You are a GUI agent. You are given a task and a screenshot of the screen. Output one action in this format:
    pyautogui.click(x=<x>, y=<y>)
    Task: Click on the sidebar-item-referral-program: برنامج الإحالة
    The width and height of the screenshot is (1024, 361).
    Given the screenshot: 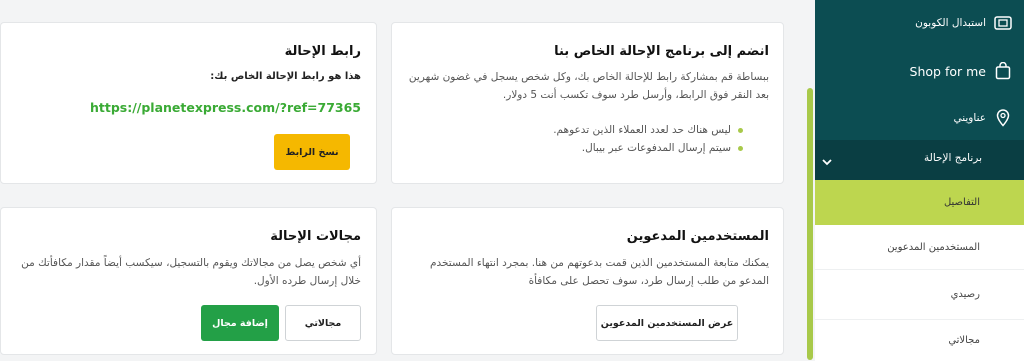 What is the action you would take?
    pyautogui.click(x=919, y=160)
    